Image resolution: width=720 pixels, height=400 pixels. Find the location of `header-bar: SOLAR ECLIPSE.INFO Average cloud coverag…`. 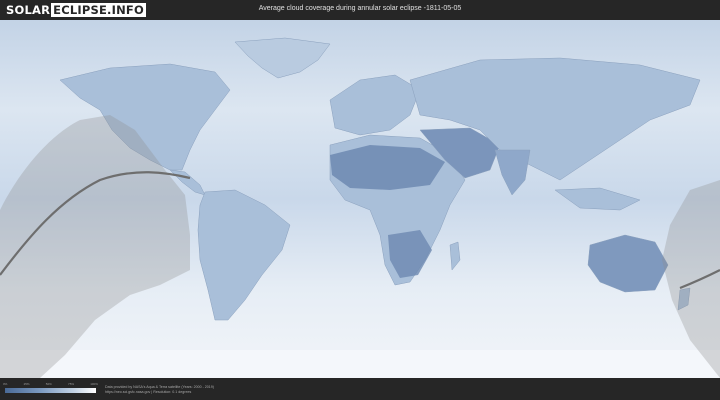

header-bar: SOLAR ECLIPSE.INFO Average cloud coverag… is located at coordinates (360, 10).